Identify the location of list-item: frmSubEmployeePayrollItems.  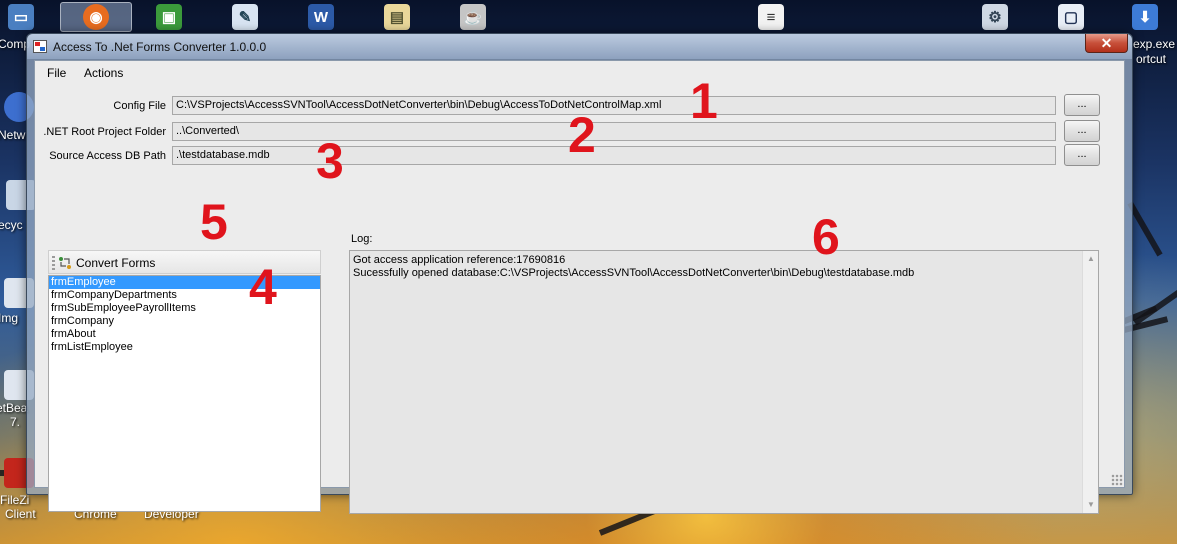
(184, 308).